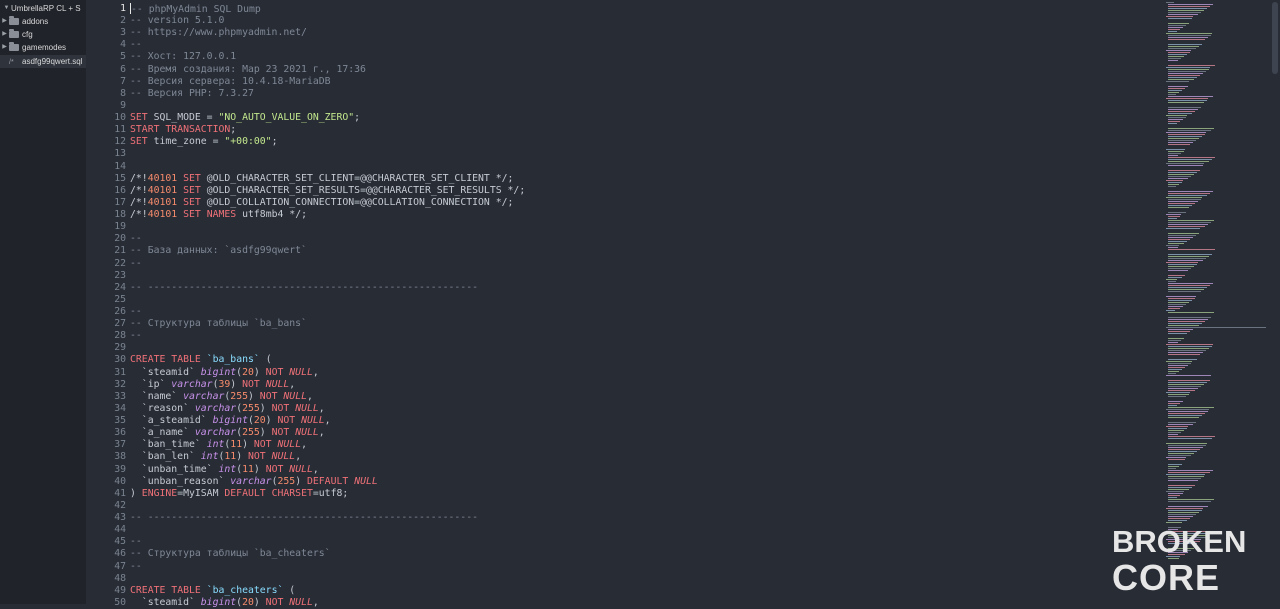 The width and height of the screenshot is (1280, 609). Describe the element at coordinates (192, 94) in the screenshot. I see `code-line: -- Версия PHP: 7.3.27` at that location.